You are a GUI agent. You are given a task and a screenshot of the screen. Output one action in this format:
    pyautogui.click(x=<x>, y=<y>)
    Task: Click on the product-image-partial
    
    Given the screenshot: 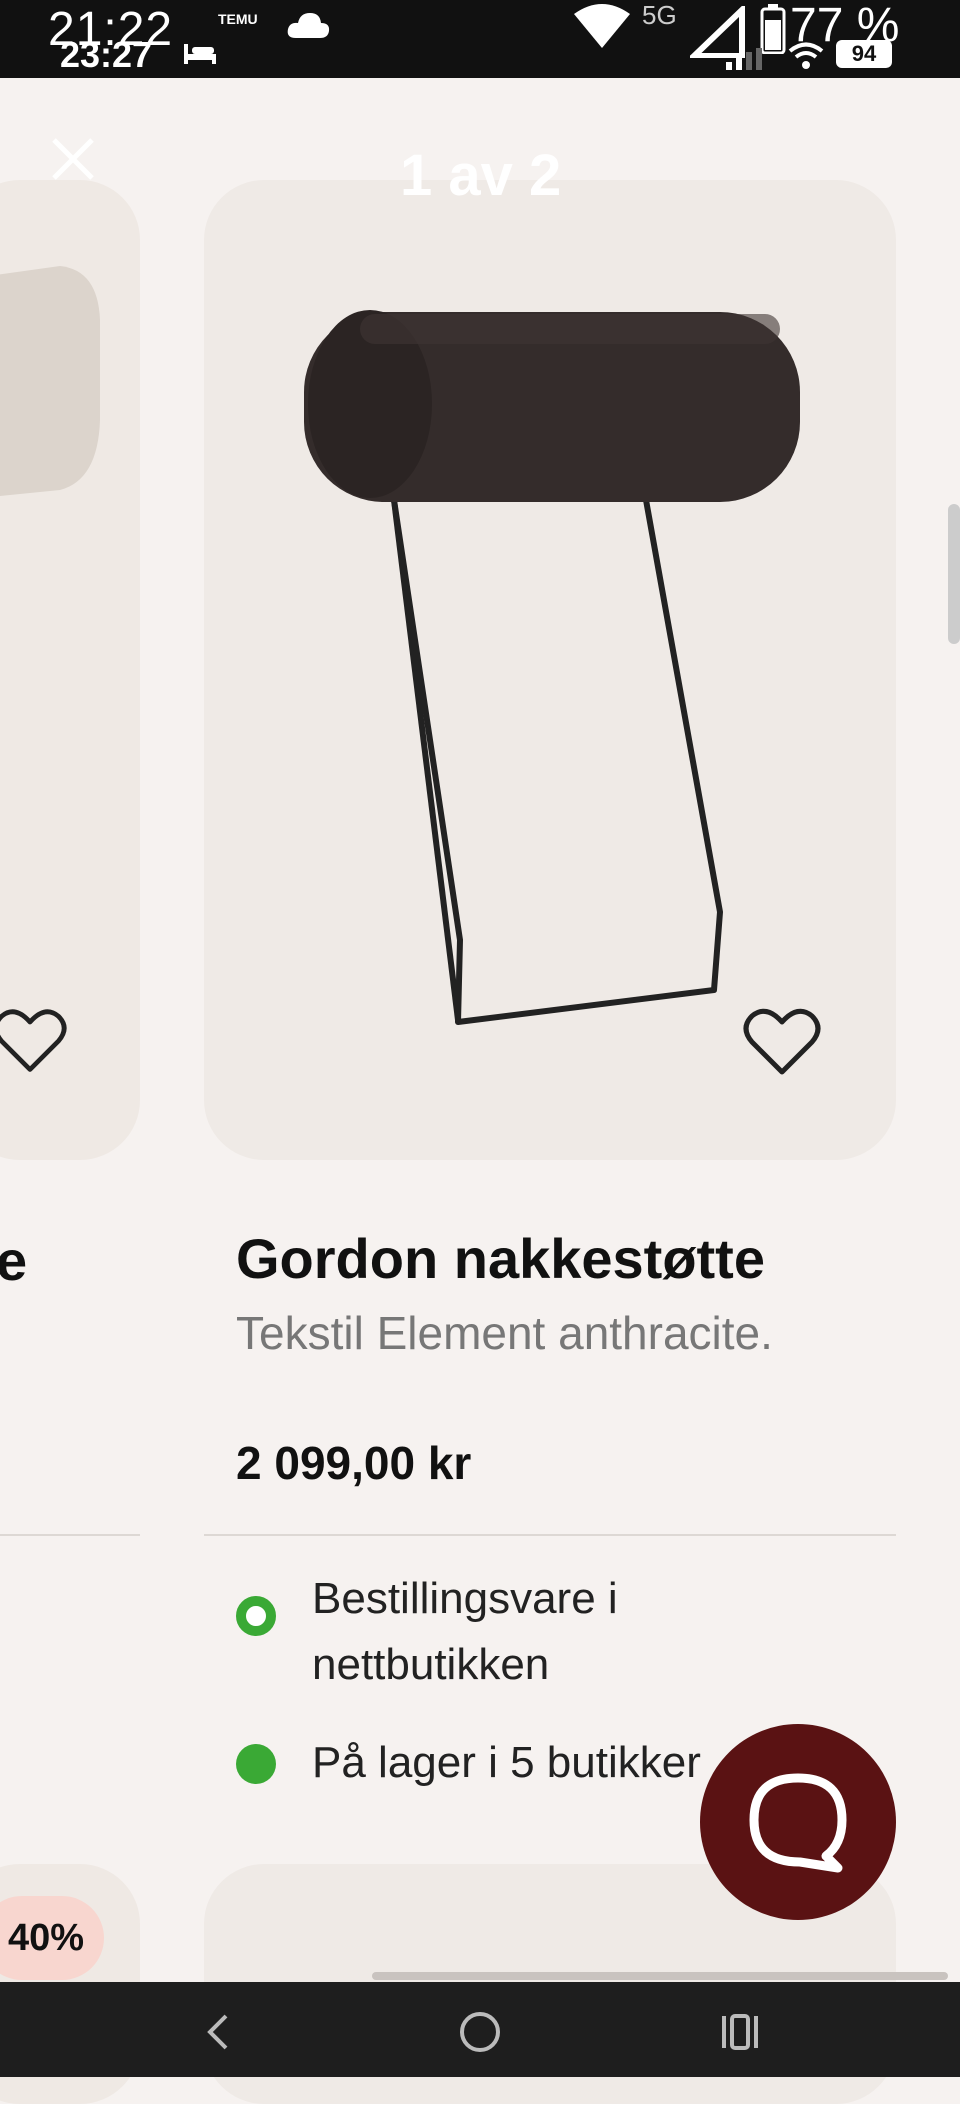 What is the action you would take?
    pyautogui.click(x=50, y=381)
    